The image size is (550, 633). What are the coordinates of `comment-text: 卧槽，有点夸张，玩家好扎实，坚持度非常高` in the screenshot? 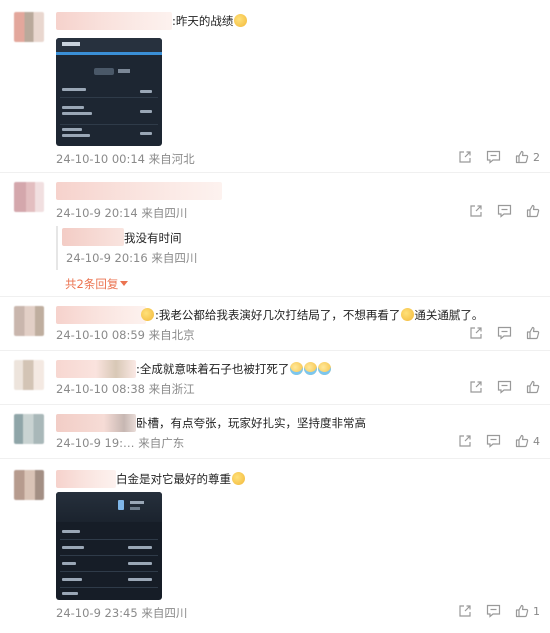 It's located at (251, 423).